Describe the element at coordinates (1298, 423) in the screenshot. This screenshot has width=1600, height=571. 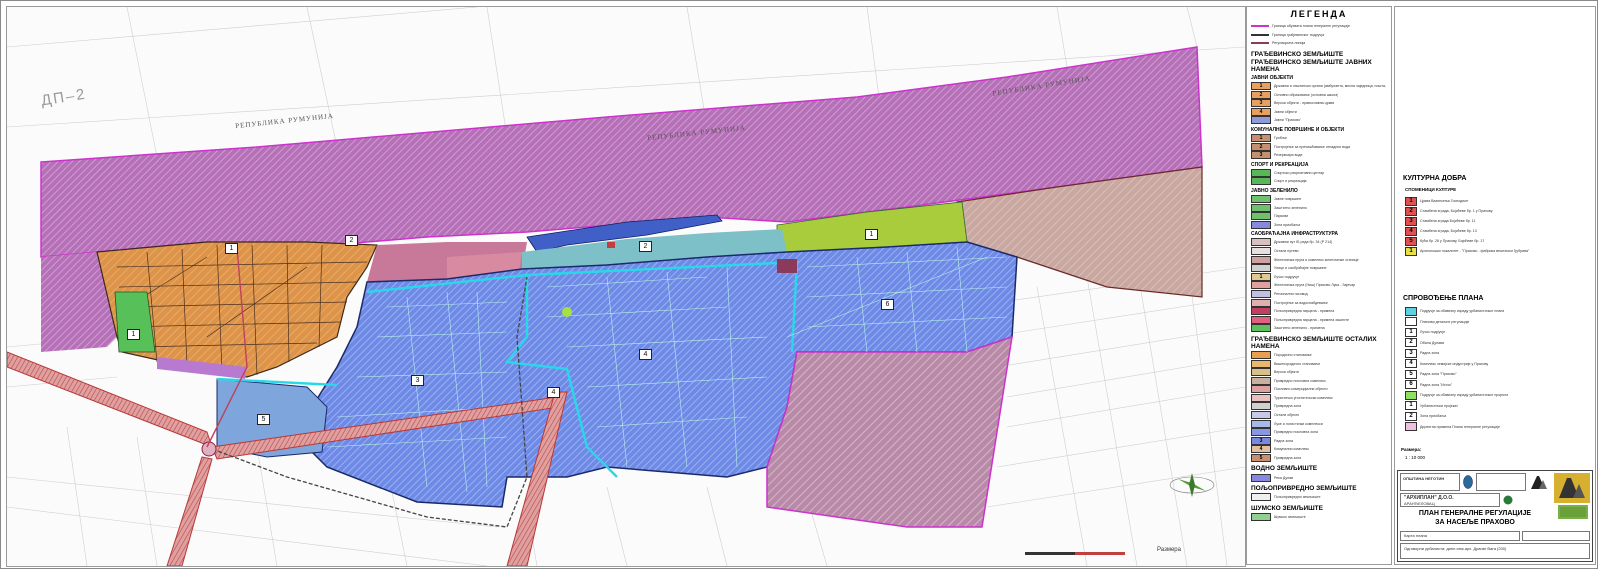
I see `legend-text: Луке и логистички комплекси` at that location.